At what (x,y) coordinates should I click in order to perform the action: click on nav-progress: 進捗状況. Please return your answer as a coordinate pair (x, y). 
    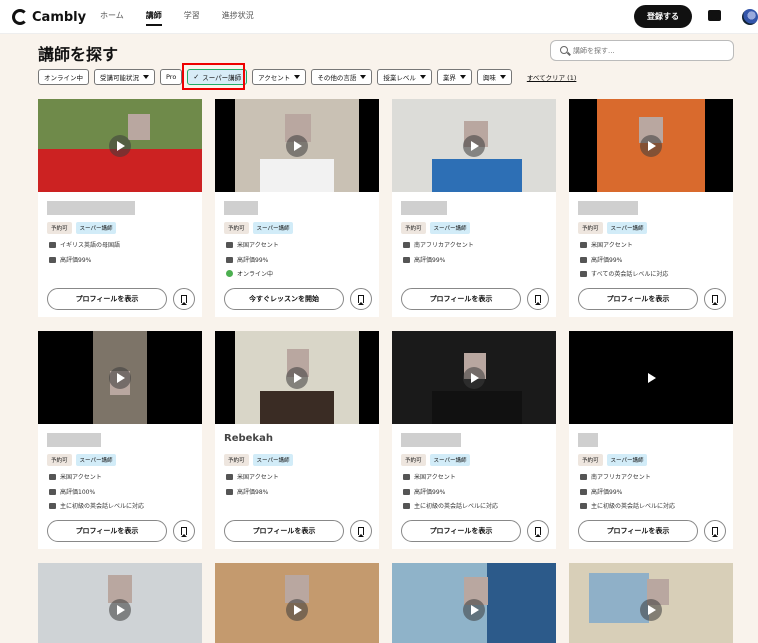
    Looking at the image, I should click on (238, 15).